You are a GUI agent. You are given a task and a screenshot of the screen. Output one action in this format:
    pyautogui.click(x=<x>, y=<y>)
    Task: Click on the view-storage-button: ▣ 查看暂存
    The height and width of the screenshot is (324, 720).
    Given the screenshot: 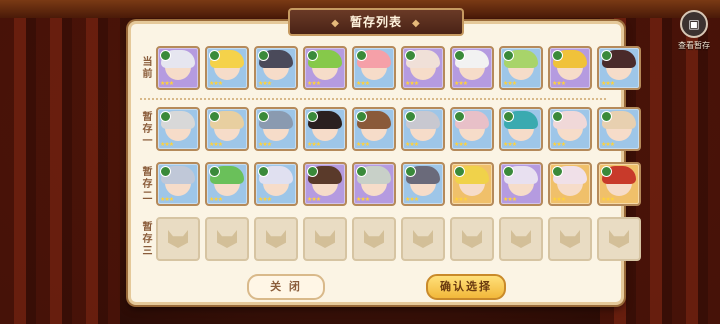 What is the action you would take?
    pyautogui.click(x=694, y=30)
    